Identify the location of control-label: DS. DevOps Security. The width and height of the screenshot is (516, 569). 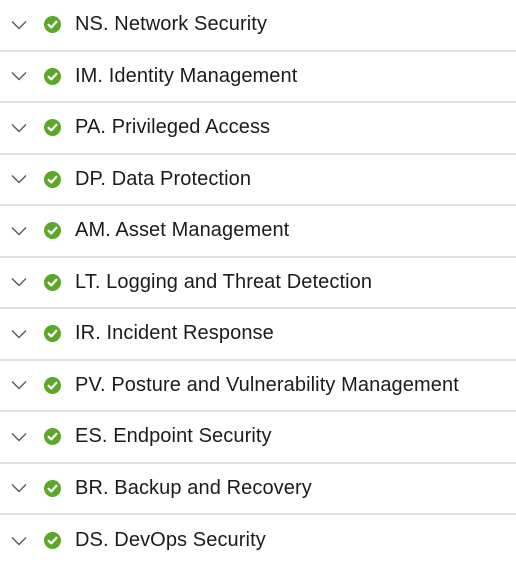
(170, 540).